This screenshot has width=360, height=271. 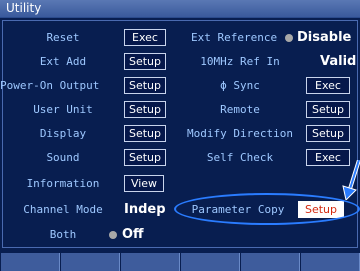 I want to click on power-on-output-label: Power-On Output, so click(x=50, y=85).